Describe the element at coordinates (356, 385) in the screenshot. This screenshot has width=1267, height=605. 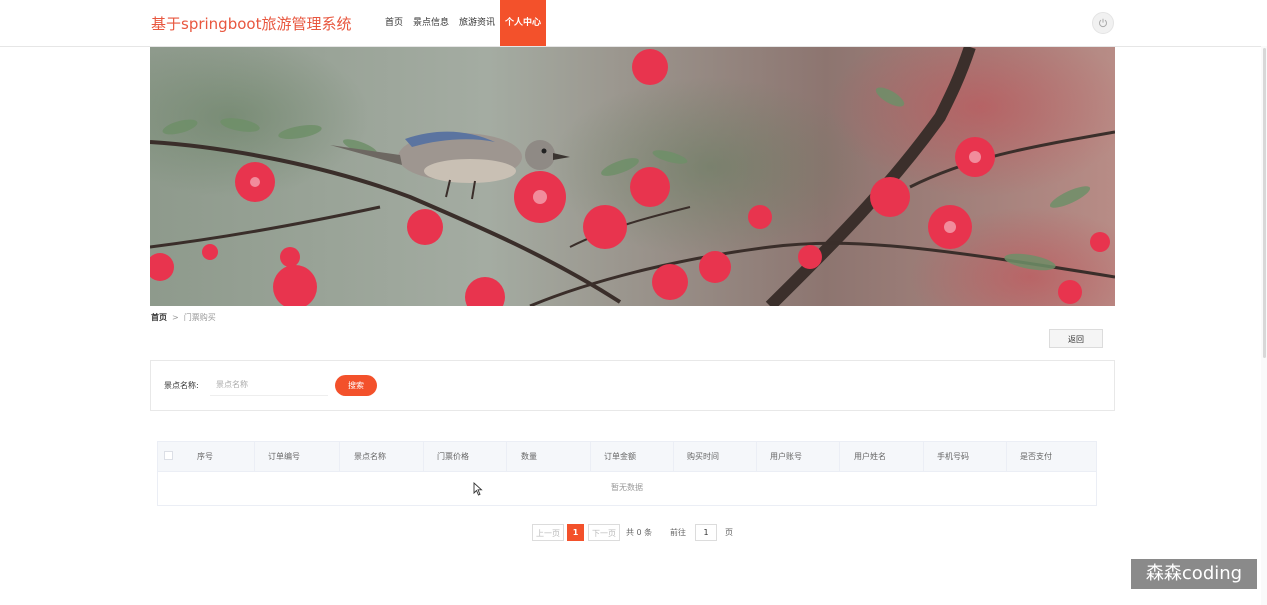
I see `search-button: 搜索` at that location.